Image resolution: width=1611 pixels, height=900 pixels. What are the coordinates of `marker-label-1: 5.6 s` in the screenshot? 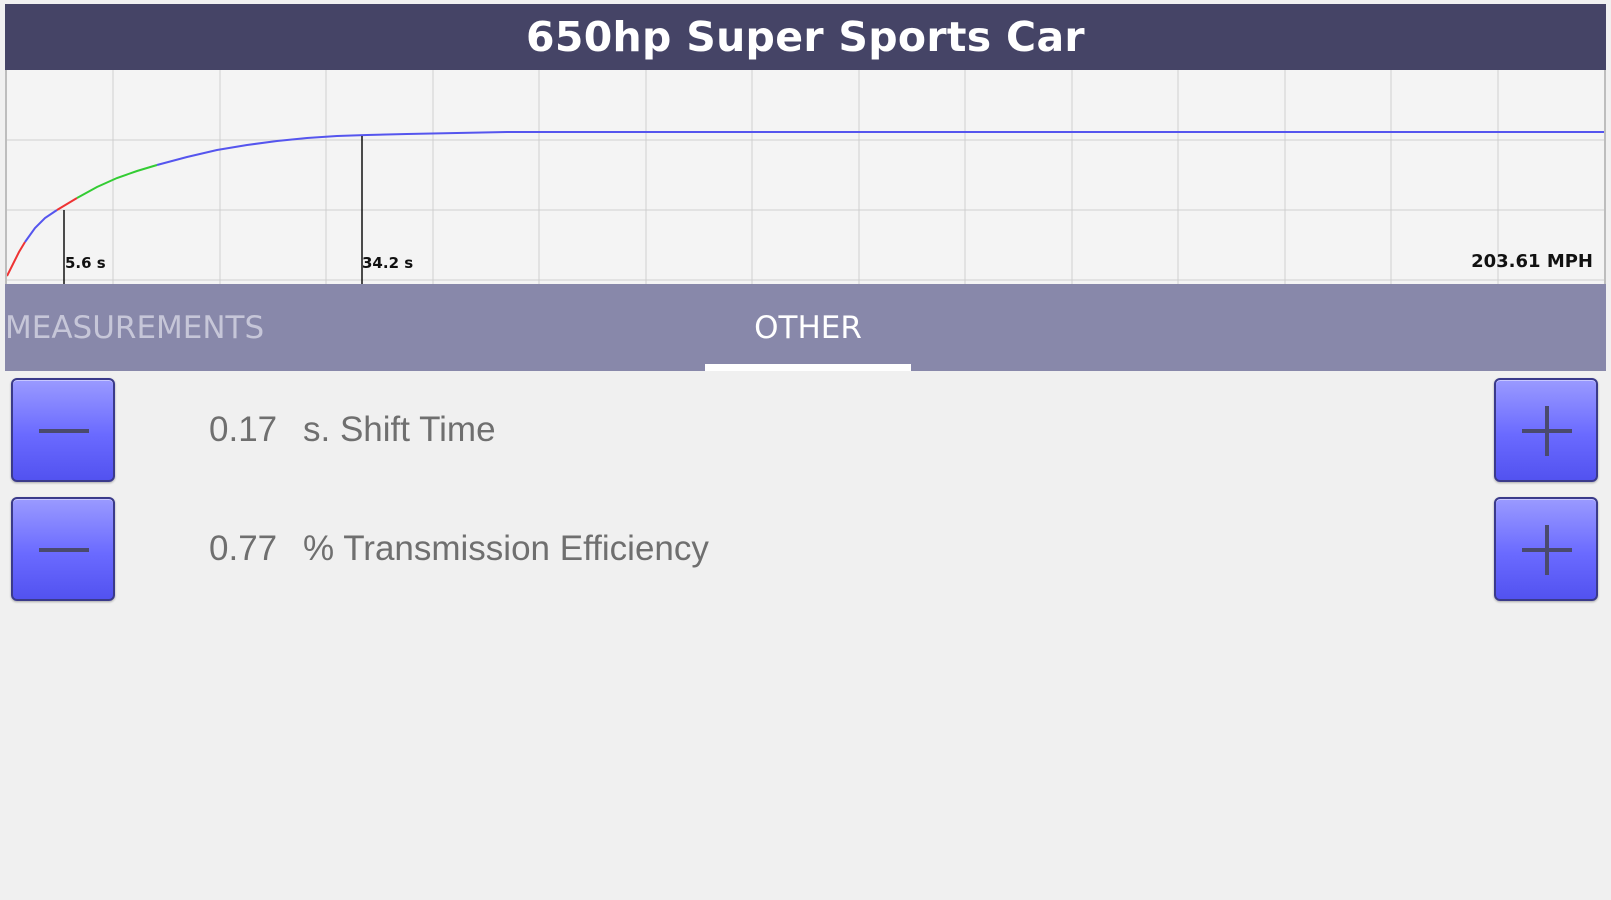 It's located at (85, 263).